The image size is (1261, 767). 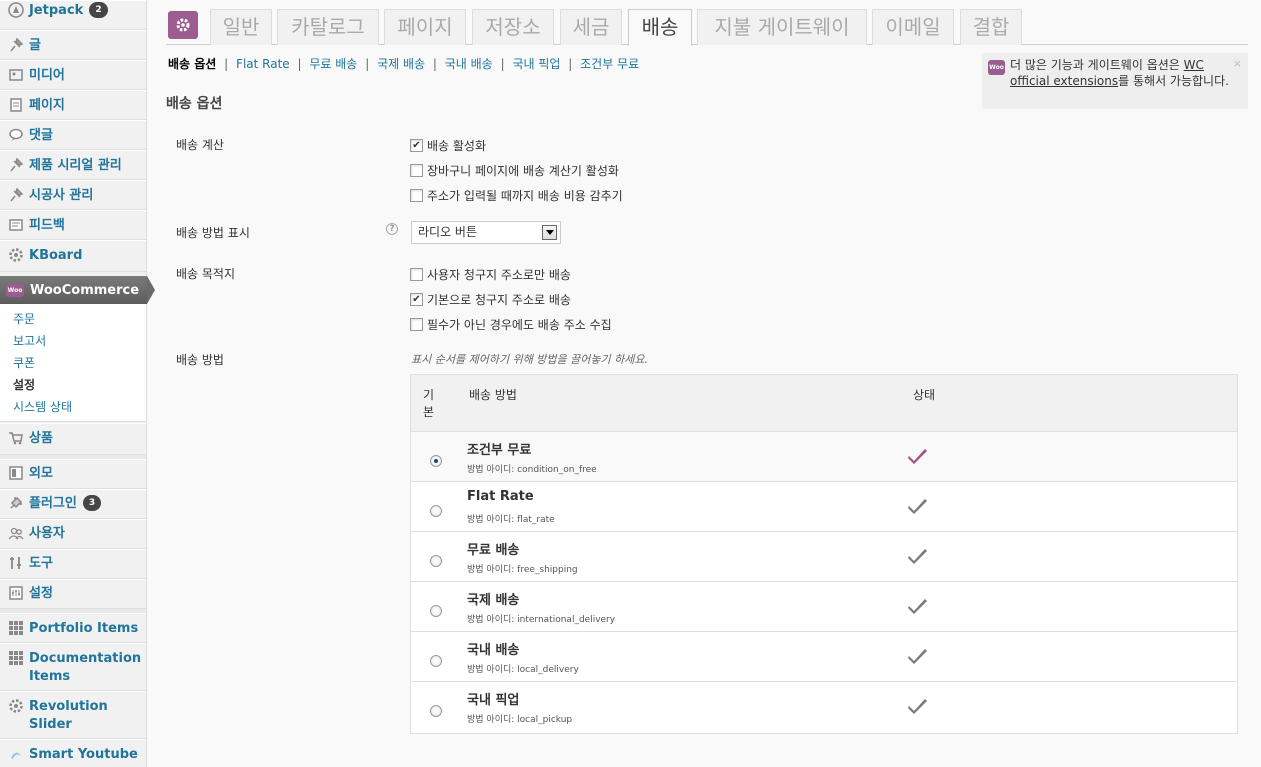 I want to click on help-icon: ?, so click(x=392, y=229).